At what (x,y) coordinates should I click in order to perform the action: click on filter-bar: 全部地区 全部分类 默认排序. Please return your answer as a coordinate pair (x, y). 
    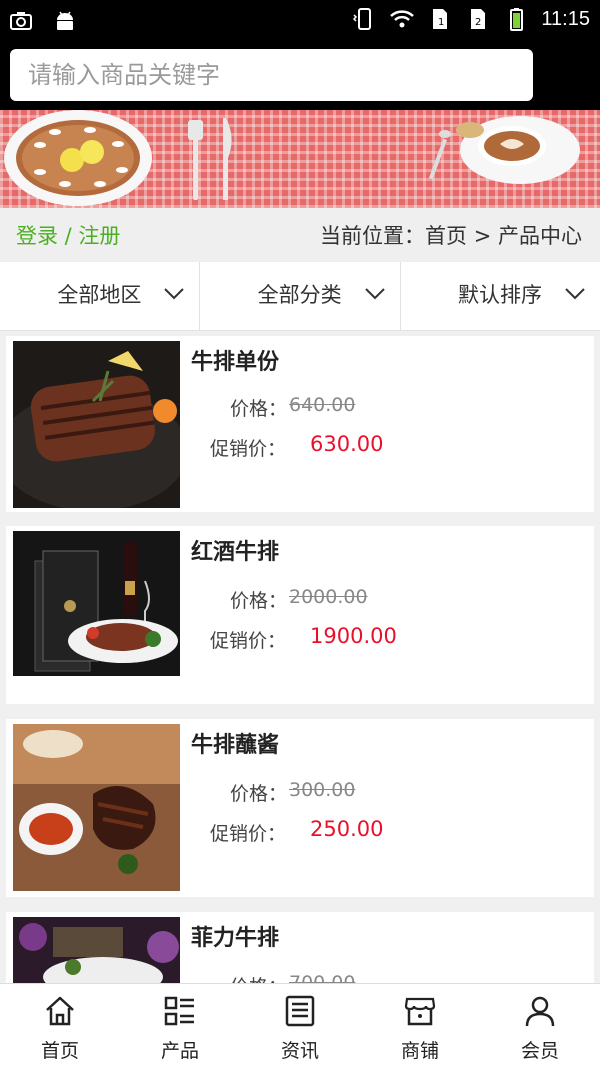
    Looking at the image, I should click on (300, 296).